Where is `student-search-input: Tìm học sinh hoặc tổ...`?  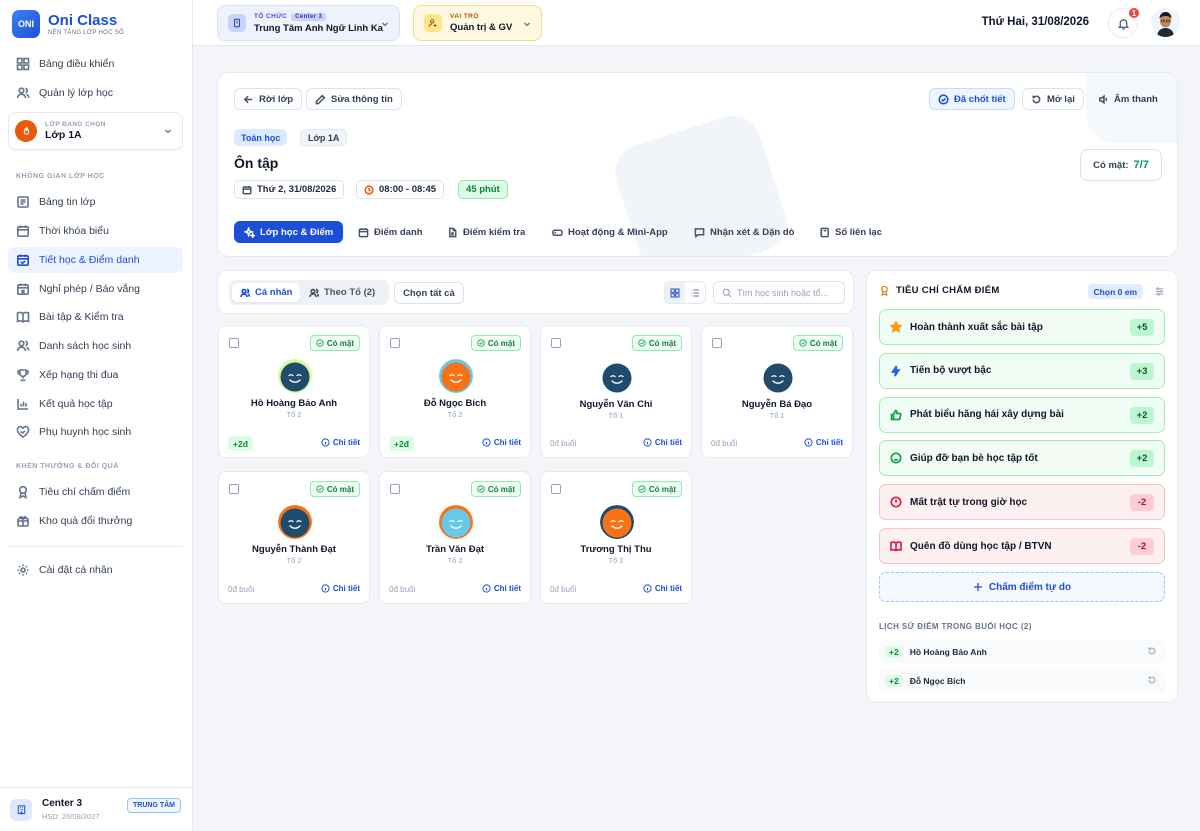
student-search-input: Tìm học sinh hoặc tổ... is located at coordinates (779, 292).